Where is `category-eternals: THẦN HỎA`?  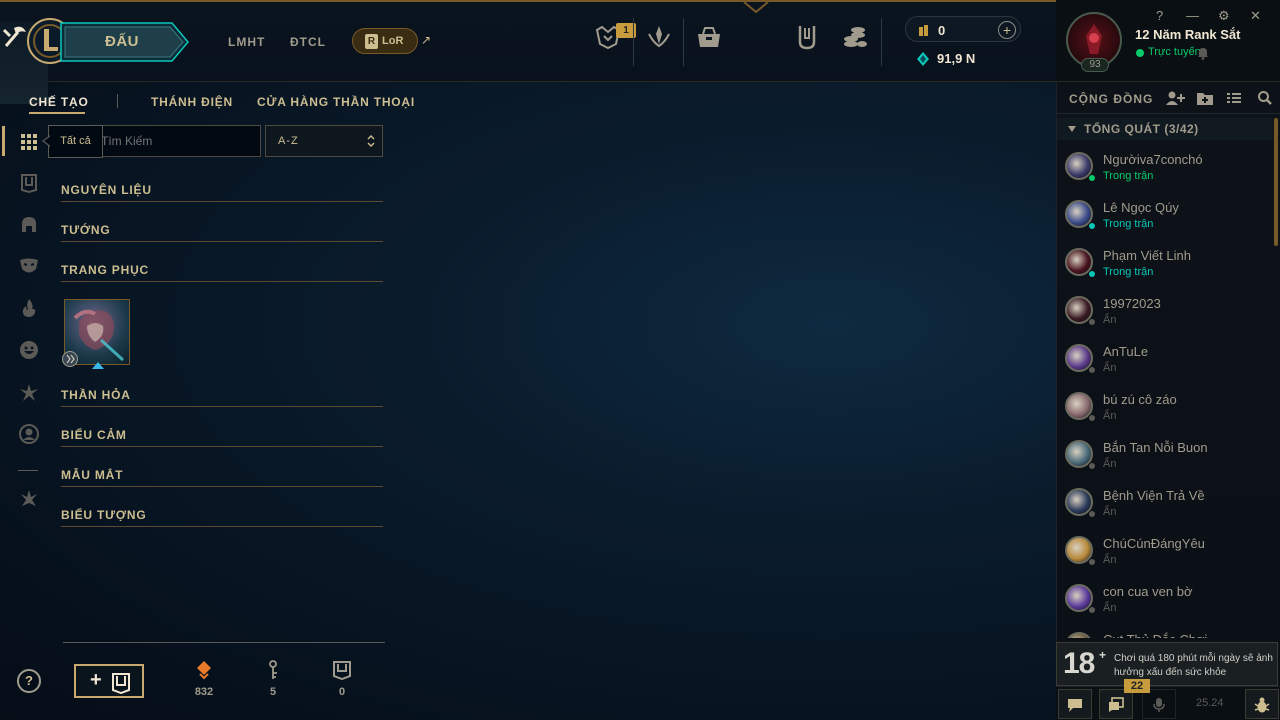
category-eternals: THẦN HỎA is located at coordinates (222, 397).